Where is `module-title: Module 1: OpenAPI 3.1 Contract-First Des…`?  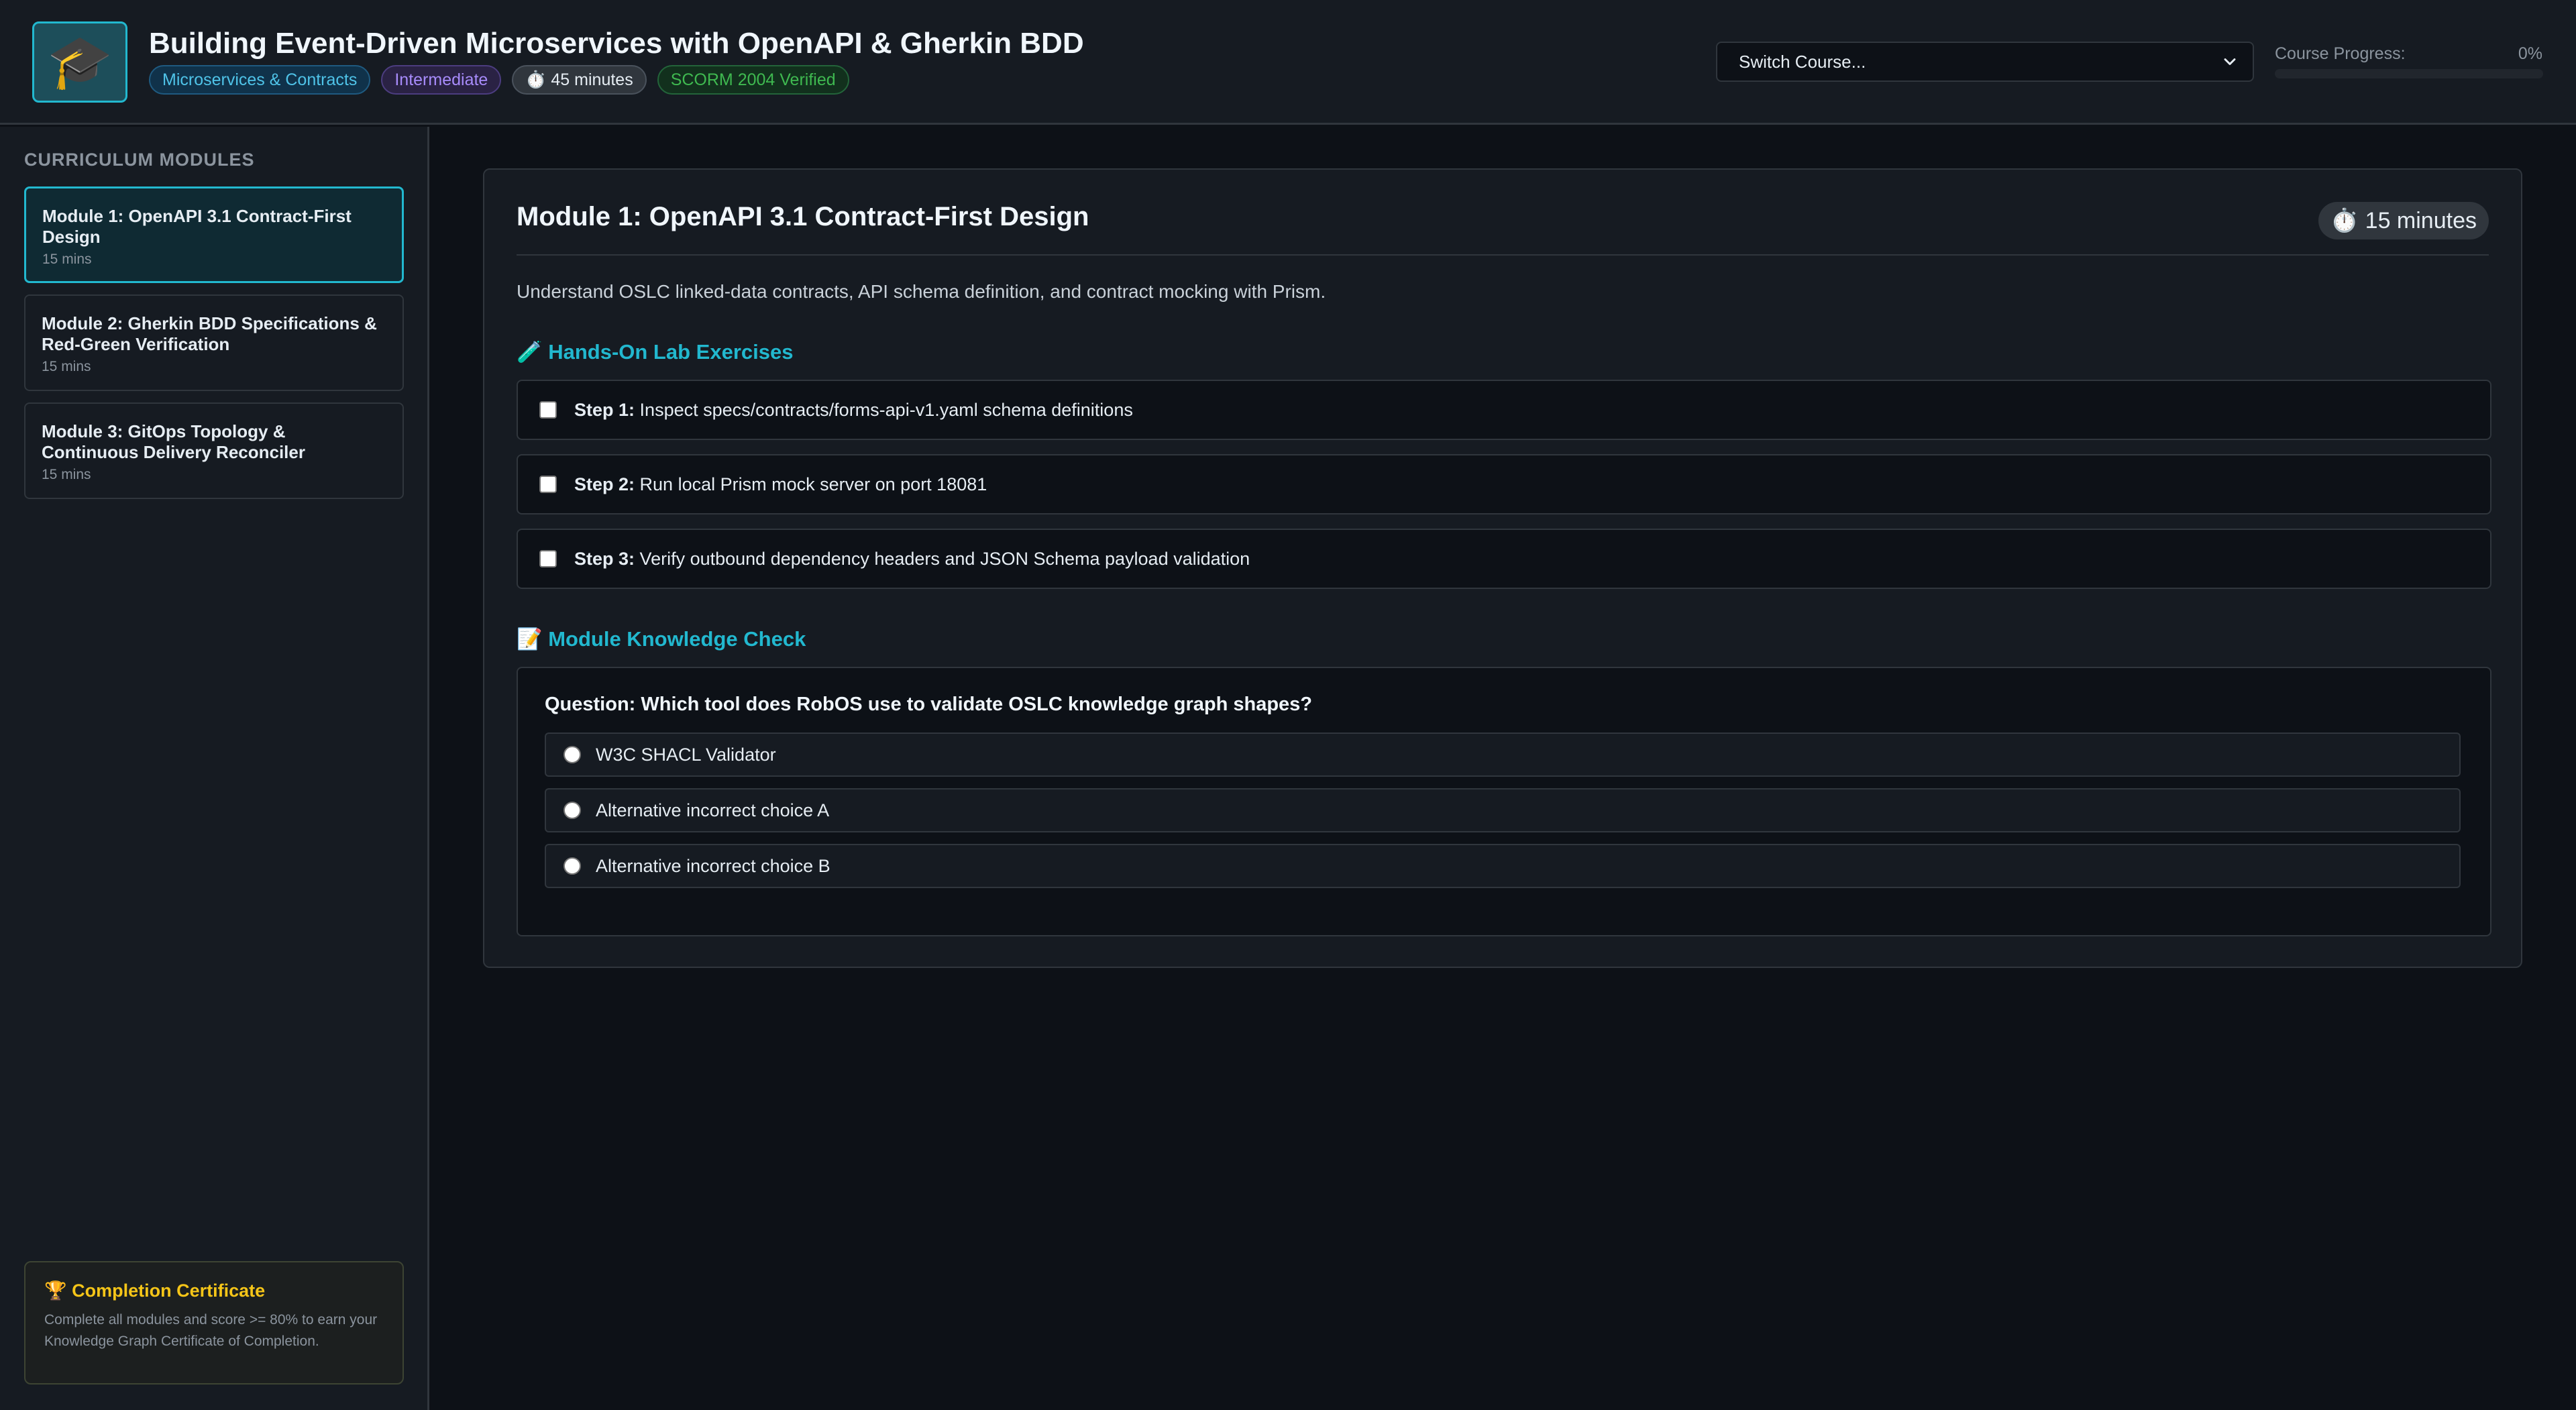
module-title: Module 1: OpenAPI 3.1 Contract-First Des… is located at coordinates (197, 226).